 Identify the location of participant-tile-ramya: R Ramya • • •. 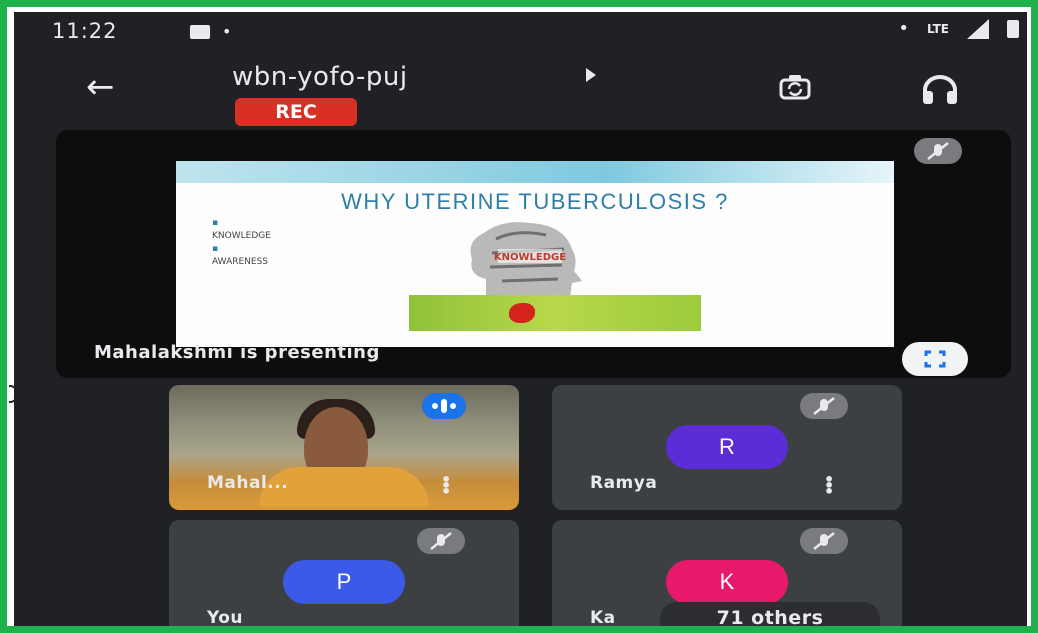
(727, 447).